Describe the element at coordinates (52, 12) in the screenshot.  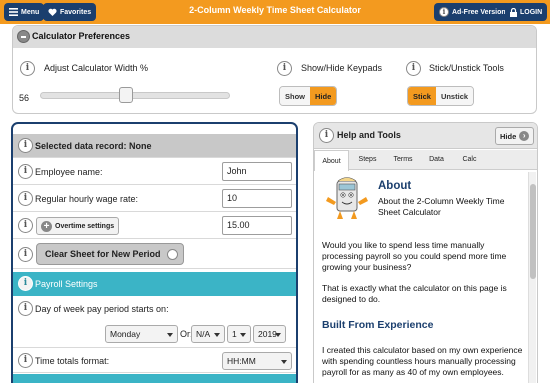
I see `heart-icon` at that location.